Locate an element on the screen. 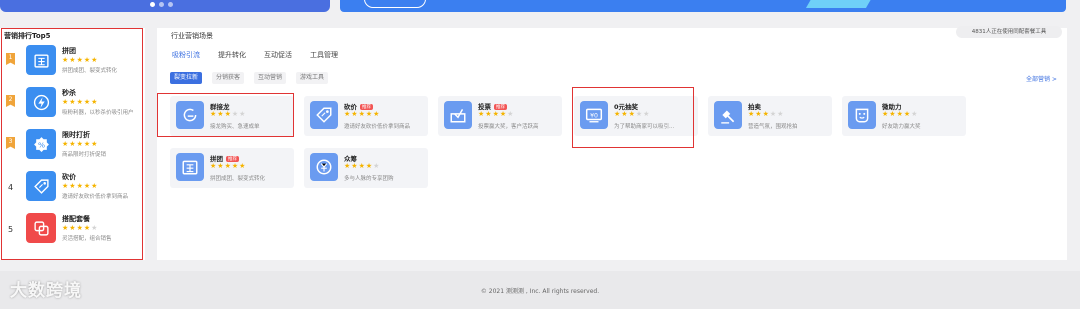 This screenshot has height=309, width=1080. tool-card-desc: 好友助力赢大奖 is located at coordinates (901, 127).